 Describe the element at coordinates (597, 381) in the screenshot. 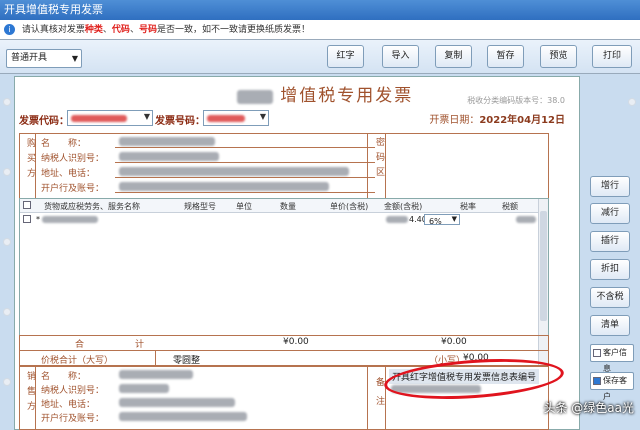

I see `checkbox-box-checked` at that location.